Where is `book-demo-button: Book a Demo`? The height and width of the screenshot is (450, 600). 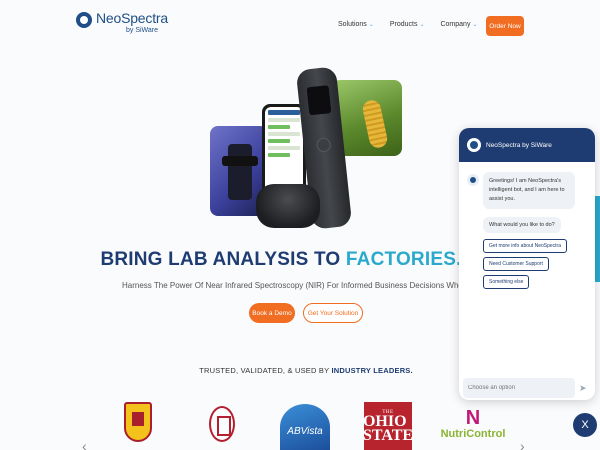 book-demo-button: Book a Demo is located at coordinates (272, 313).